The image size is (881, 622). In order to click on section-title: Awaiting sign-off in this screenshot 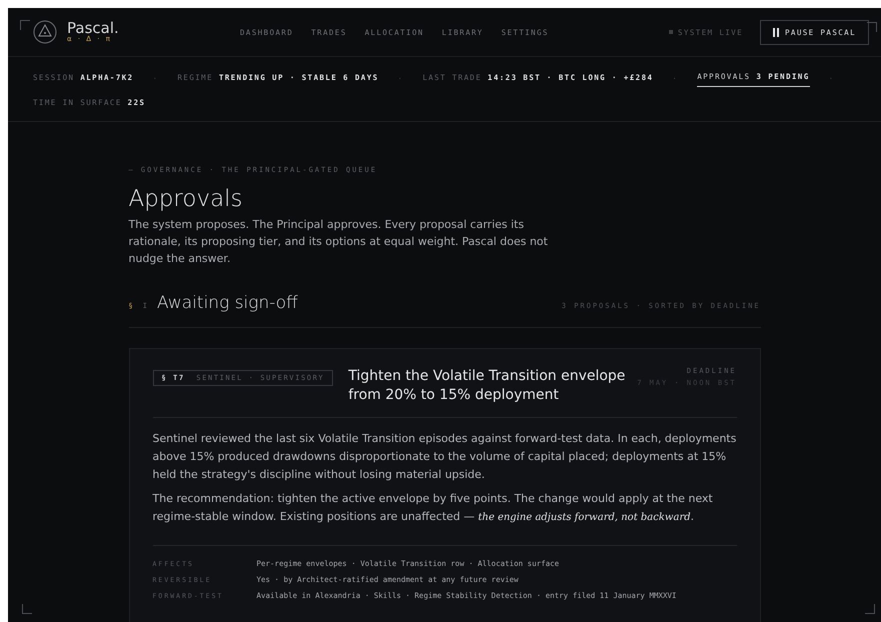, I will do `click(227, 303)`.